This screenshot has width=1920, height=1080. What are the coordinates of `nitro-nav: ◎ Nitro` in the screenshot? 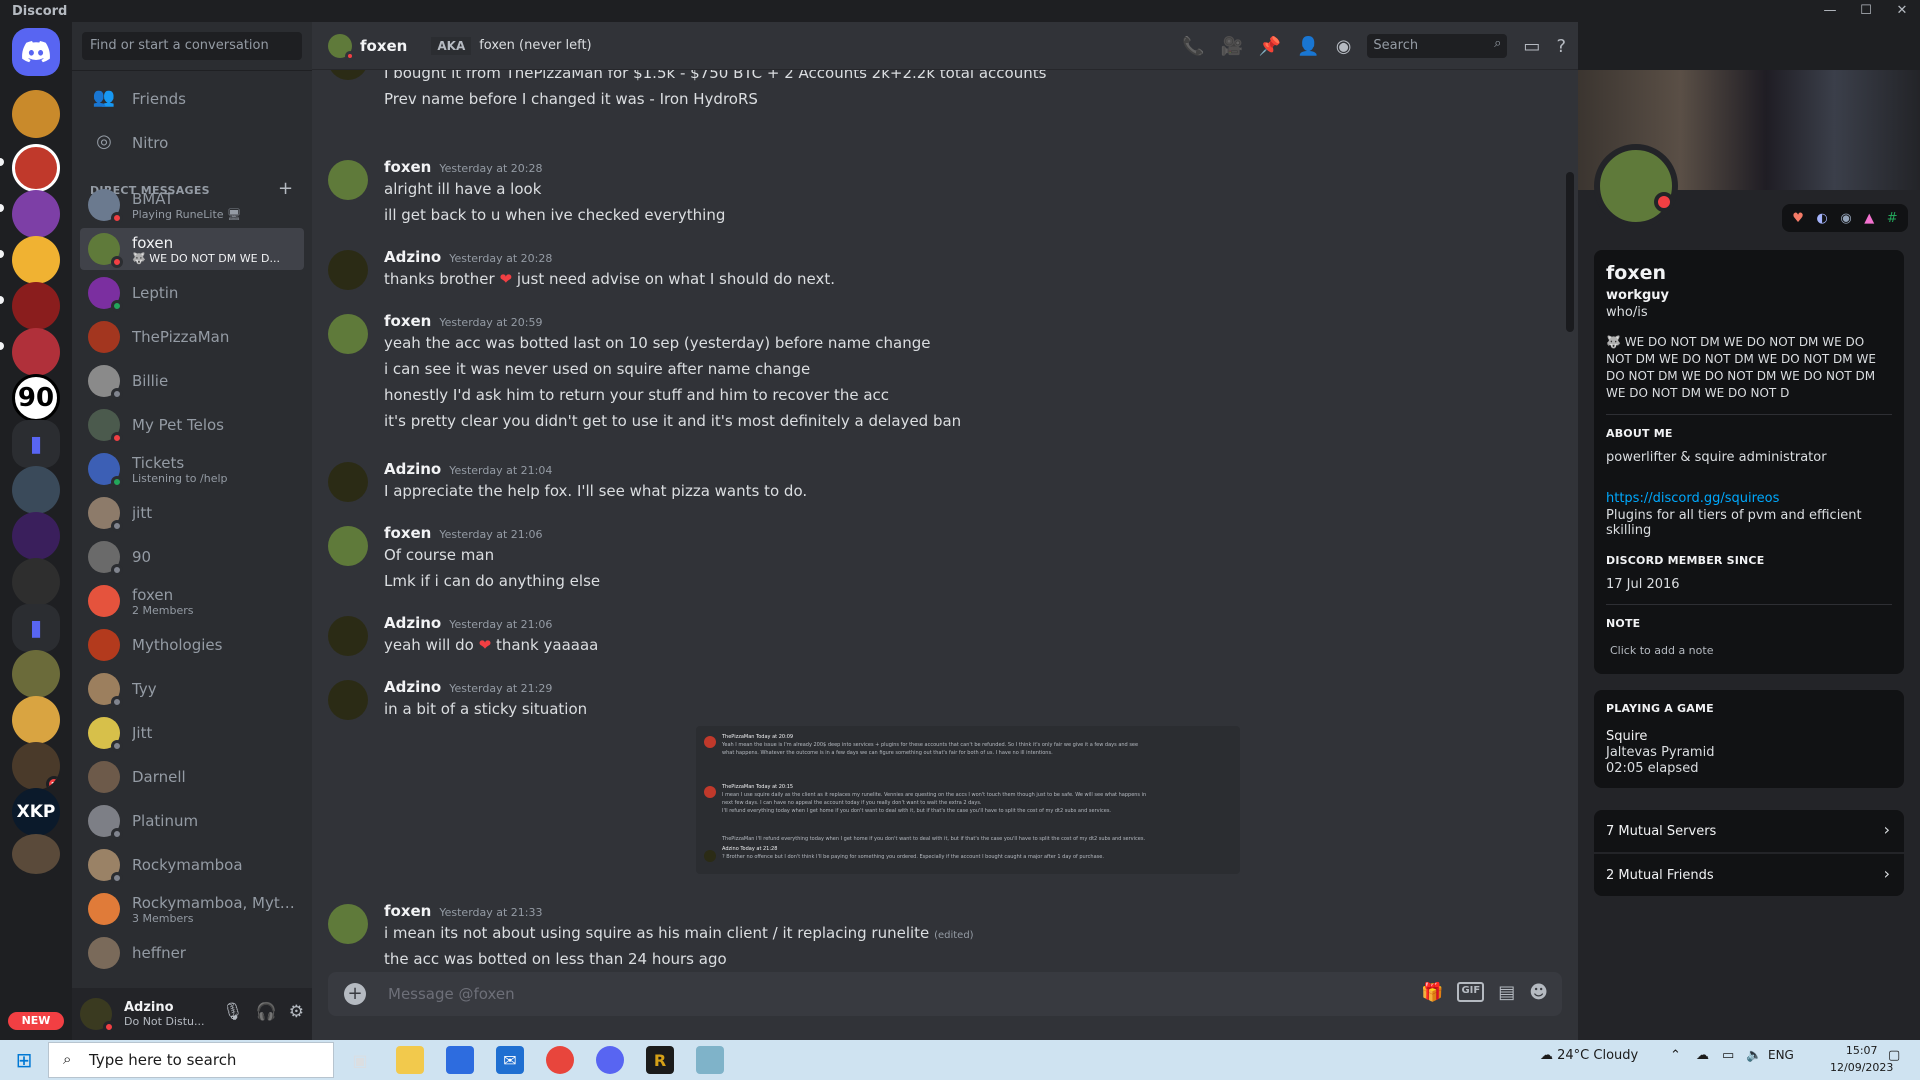 It's located at (192, 143).